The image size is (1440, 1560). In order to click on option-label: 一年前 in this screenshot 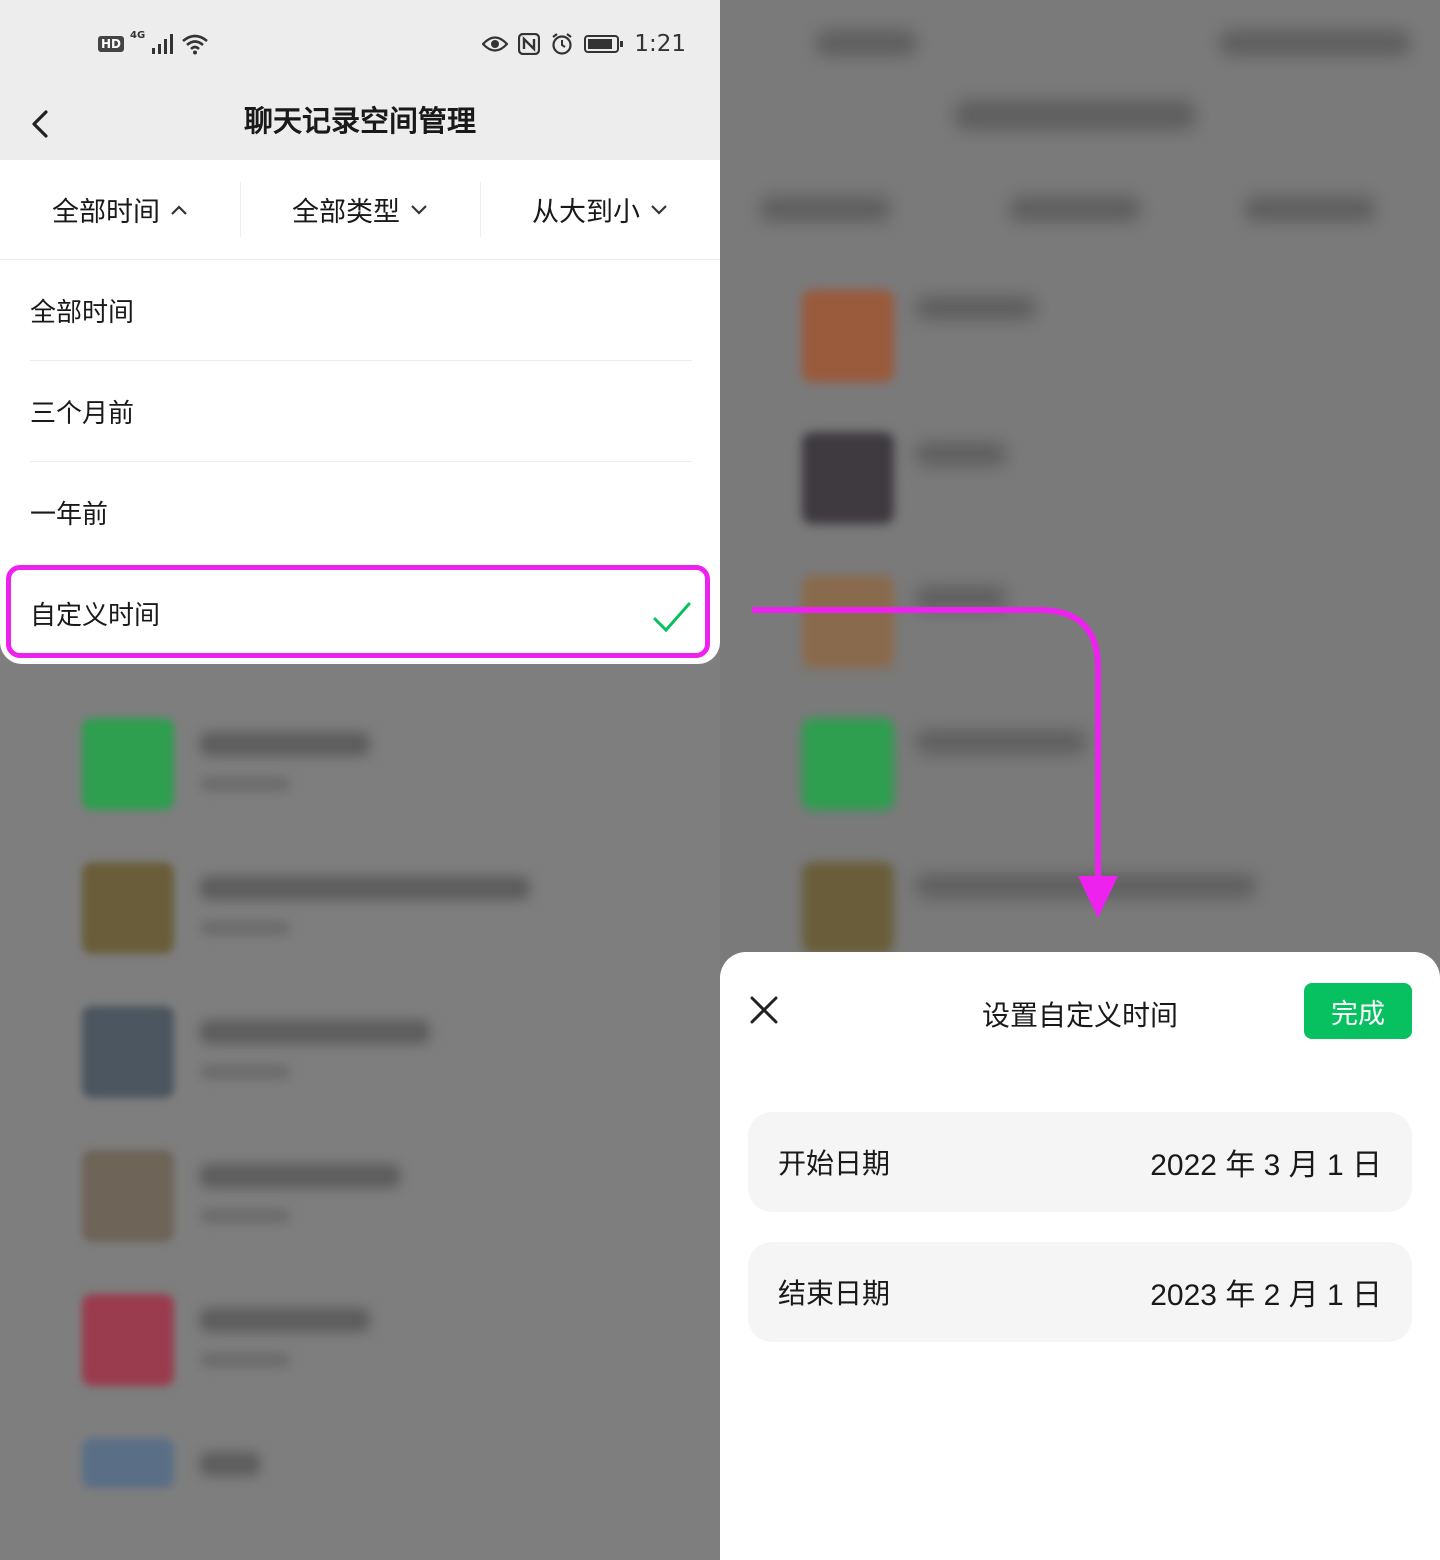, I will do `click(69, 515)`.